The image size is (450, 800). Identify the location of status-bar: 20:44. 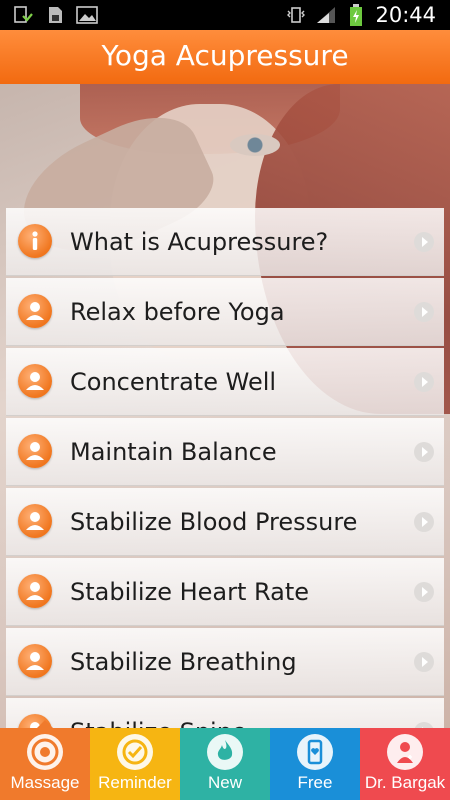
(225, 15).